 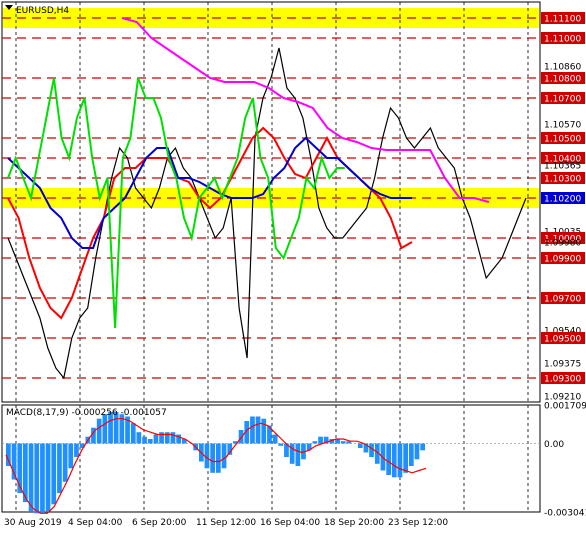 I want to click on y-tick-label: 1.09300, so click(x=562, y=380).